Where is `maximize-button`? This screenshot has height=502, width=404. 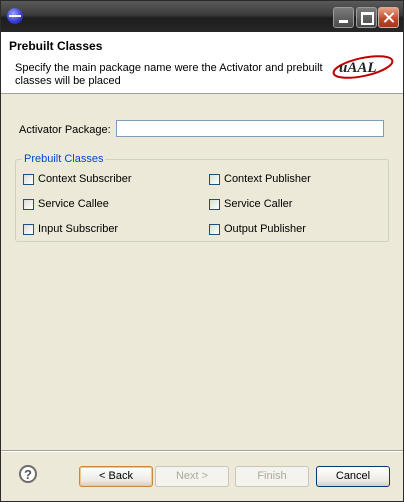 maximize-button is located at coordinates (366, 17).